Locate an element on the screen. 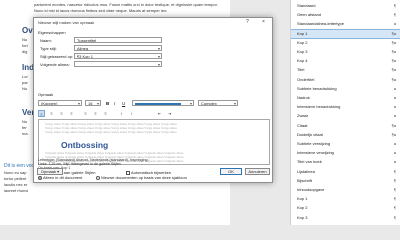  style-item: Kop 3 ¶a is located at coordinates (345, 52).